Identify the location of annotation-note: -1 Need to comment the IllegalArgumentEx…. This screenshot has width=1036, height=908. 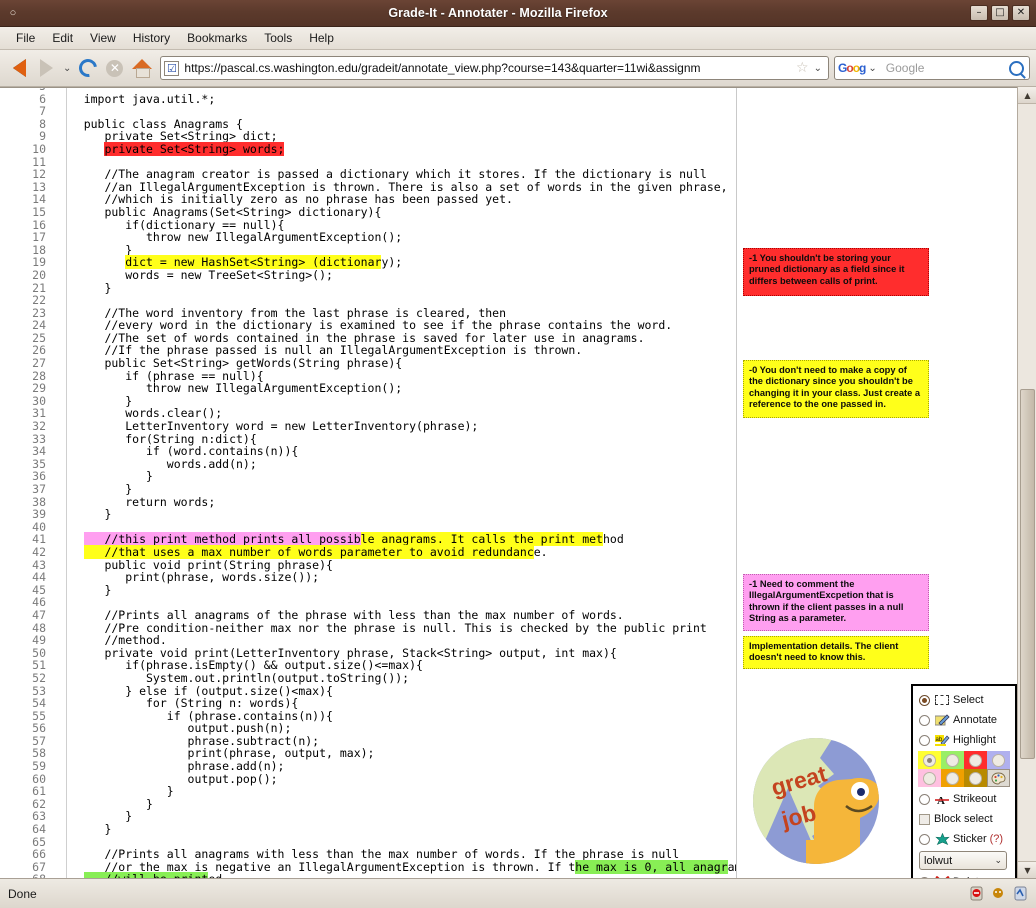
(836, 602).